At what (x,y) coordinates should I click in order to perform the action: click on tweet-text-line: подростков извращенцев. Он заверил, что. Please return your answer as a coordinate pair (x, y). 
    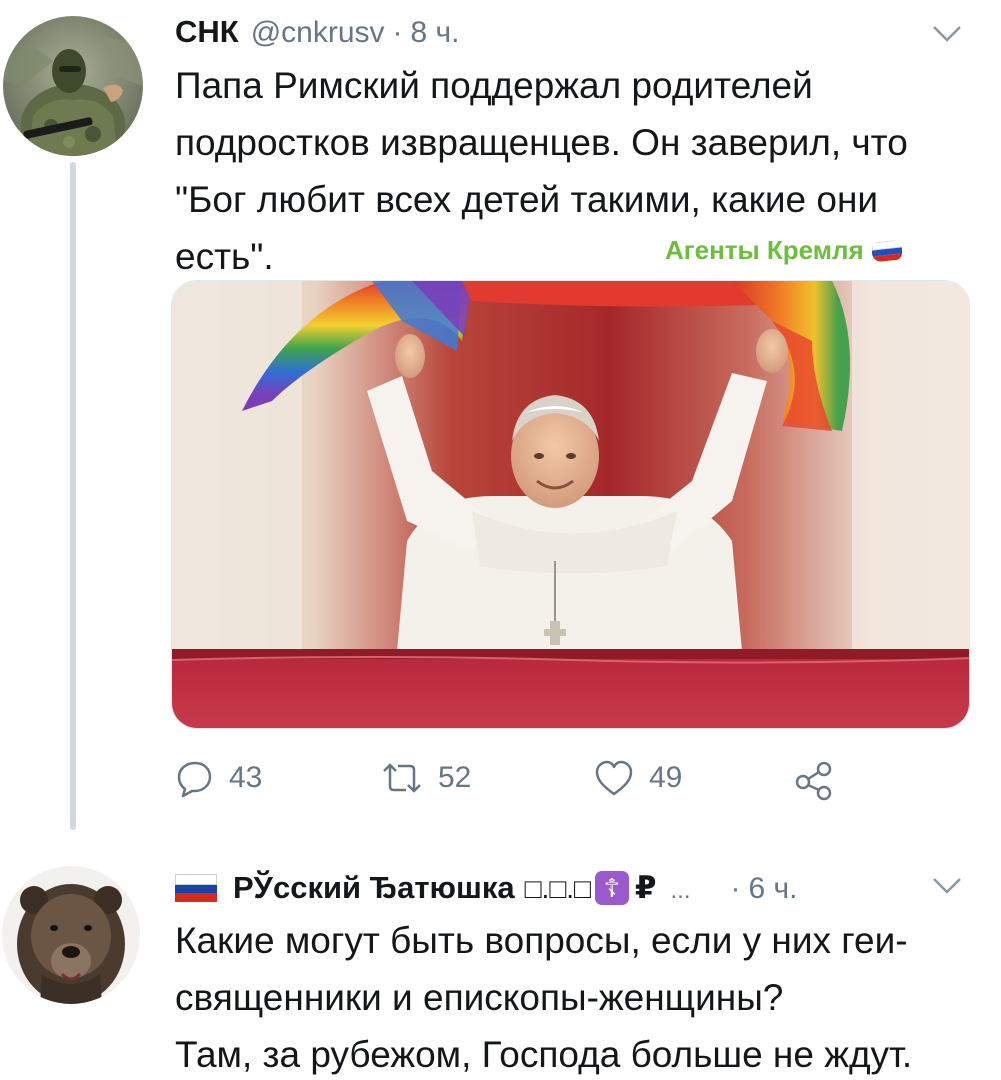
    Looking at the image, I should click on (541, 142).